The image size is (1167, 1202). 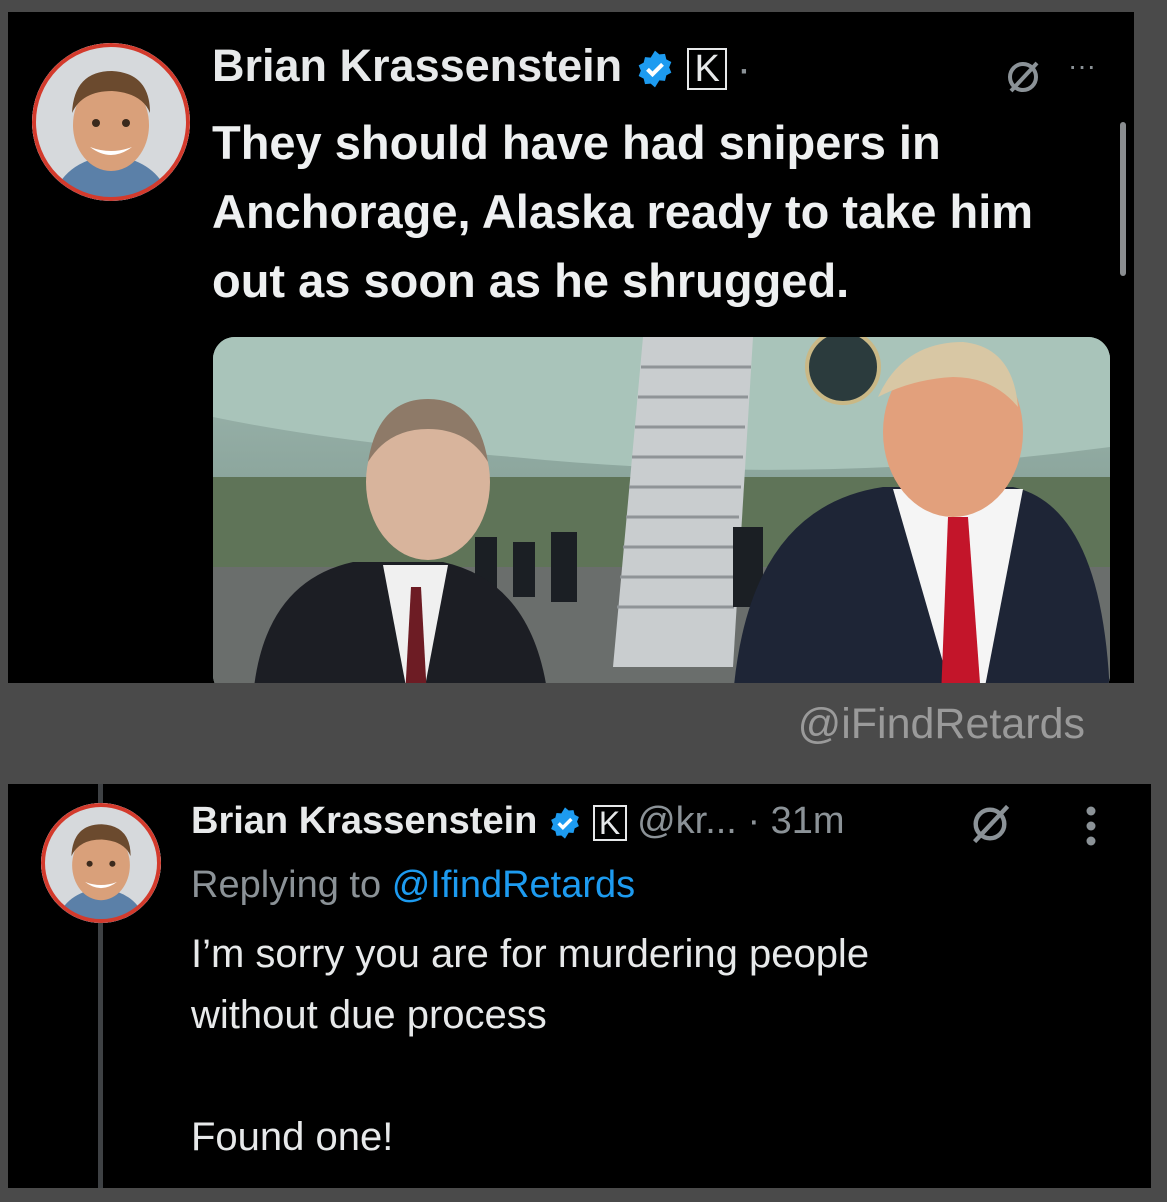 What do you see at coordinates (1082, 66) in the screenshot?
I see `more-icon: ···` at bounding box center [1082, 66].